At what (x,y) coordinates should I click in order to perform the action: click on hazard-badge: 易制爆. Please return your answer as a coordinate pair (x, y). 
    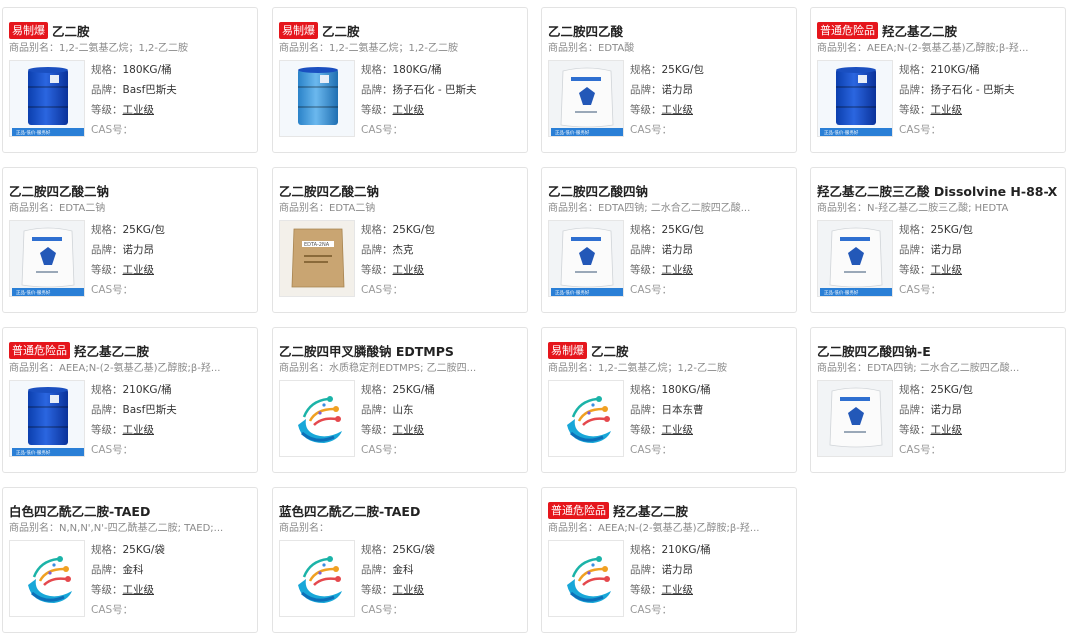
    Looking at the image, I should click on (298, 30).